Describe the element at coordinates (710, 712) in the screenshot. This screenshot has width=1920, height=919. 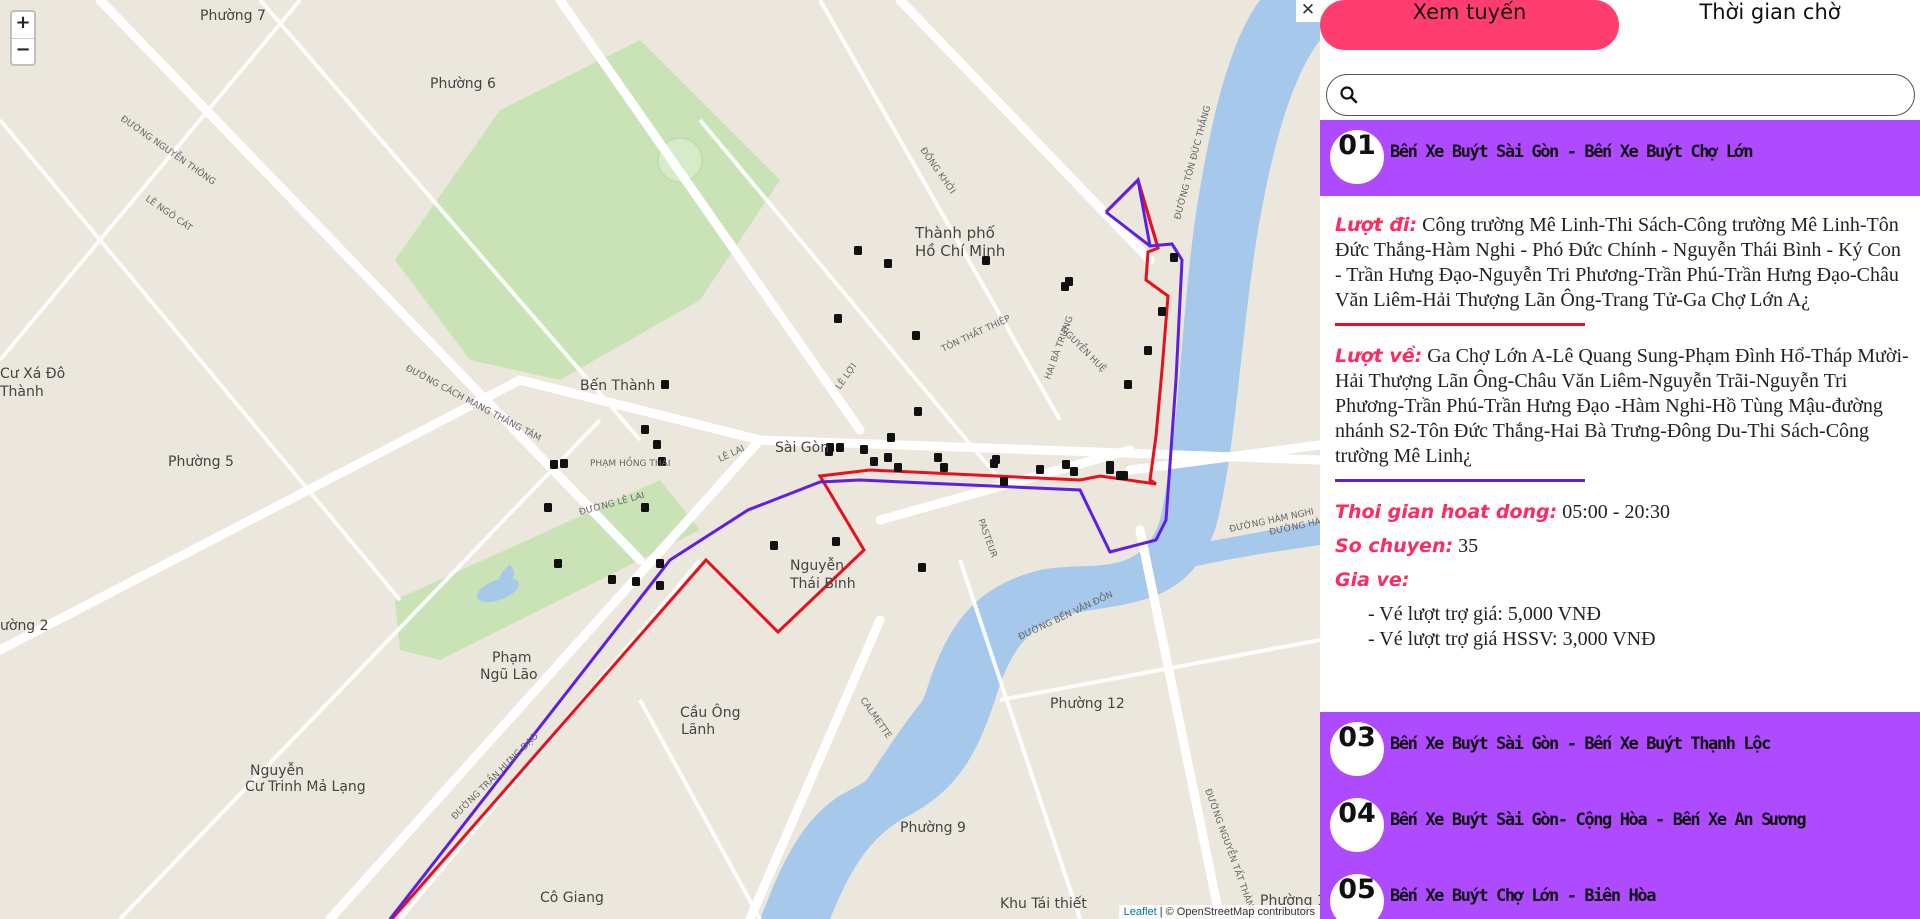
I see `place-label: Cầu Ông` at that location.